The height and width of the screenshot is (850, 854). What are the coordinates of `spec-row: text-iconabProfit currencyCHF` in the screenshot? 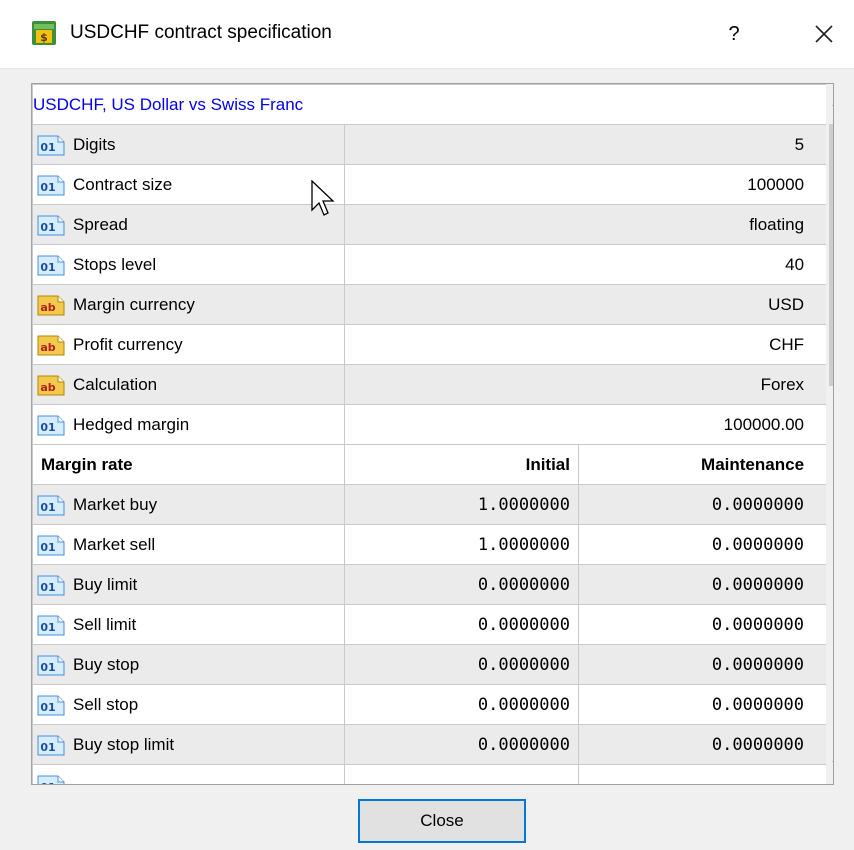 It's located at (430, 344).